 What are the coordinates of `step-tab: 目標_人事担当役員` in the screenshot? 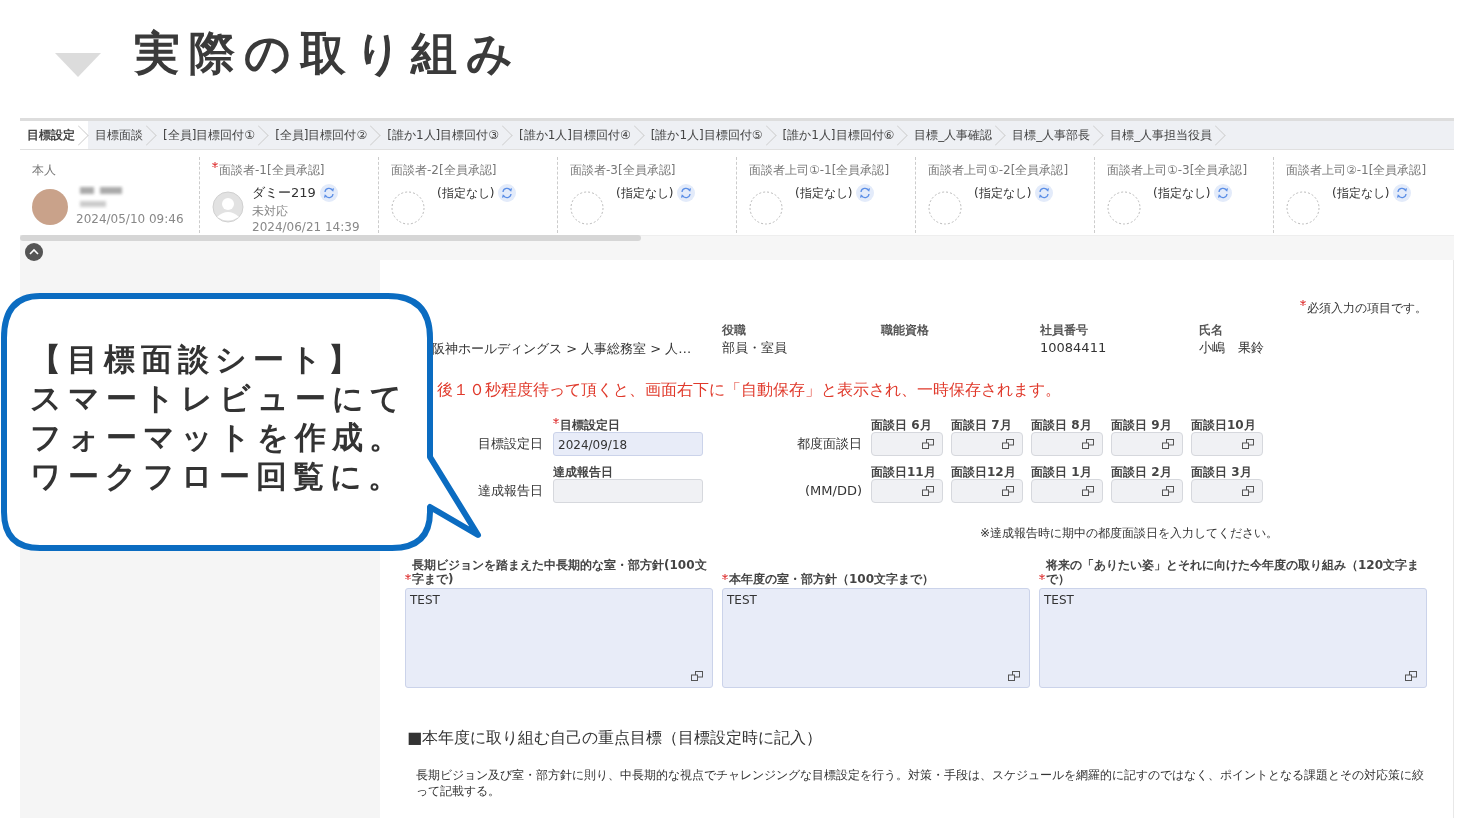 It's located at (1164, 135).